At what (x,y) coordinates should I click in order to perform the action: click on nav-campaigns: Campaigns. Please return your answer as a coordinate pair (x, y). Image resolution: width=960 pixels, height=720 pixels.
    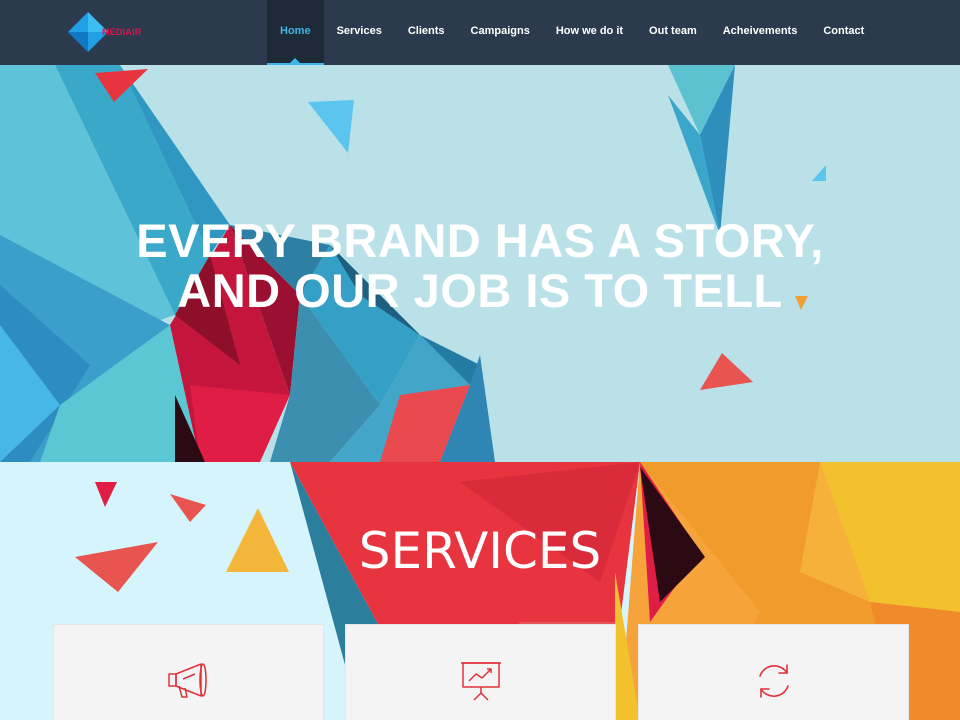
    Looking at the image, I should click on (500, 32).